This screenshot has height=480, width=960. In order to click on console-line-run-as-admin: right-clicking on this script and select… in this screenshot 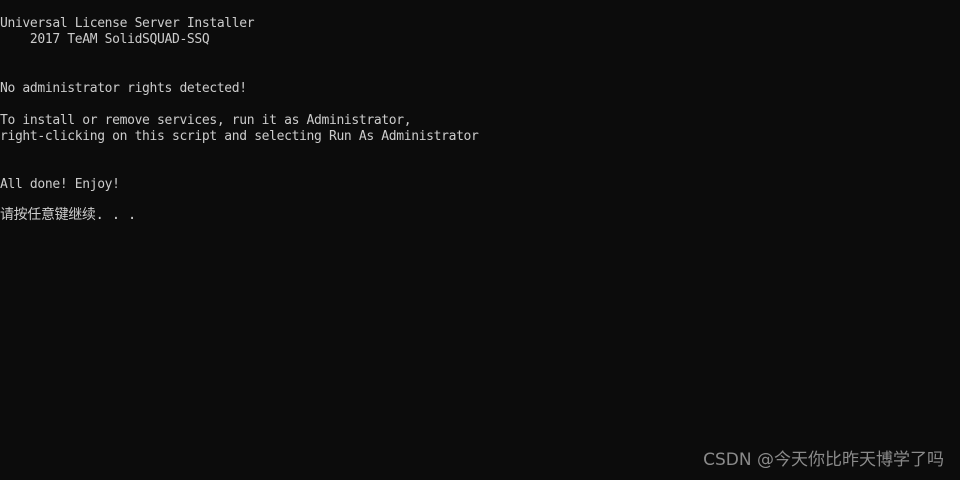, I will do `click(239, 136)`.